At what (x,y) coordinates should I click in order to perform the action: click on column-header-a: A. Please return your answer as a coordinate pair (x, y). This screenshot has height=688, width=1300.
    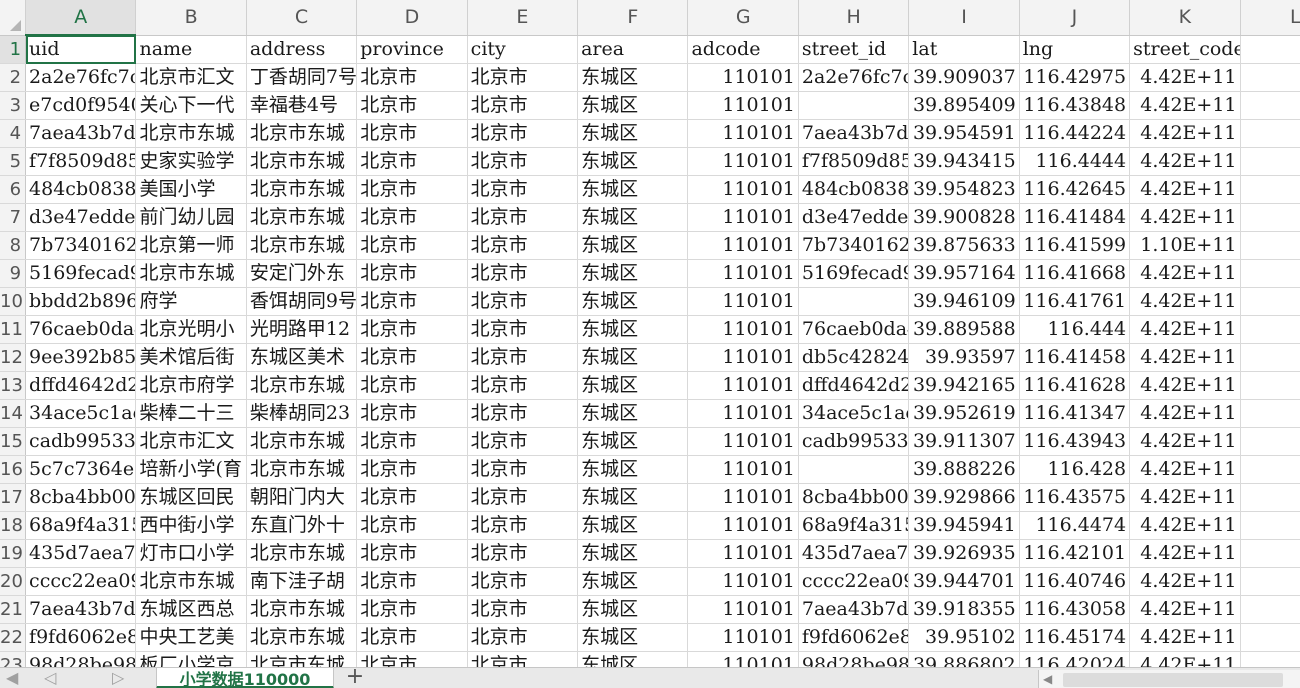
    Looking at the image, I should click on (81, 18).